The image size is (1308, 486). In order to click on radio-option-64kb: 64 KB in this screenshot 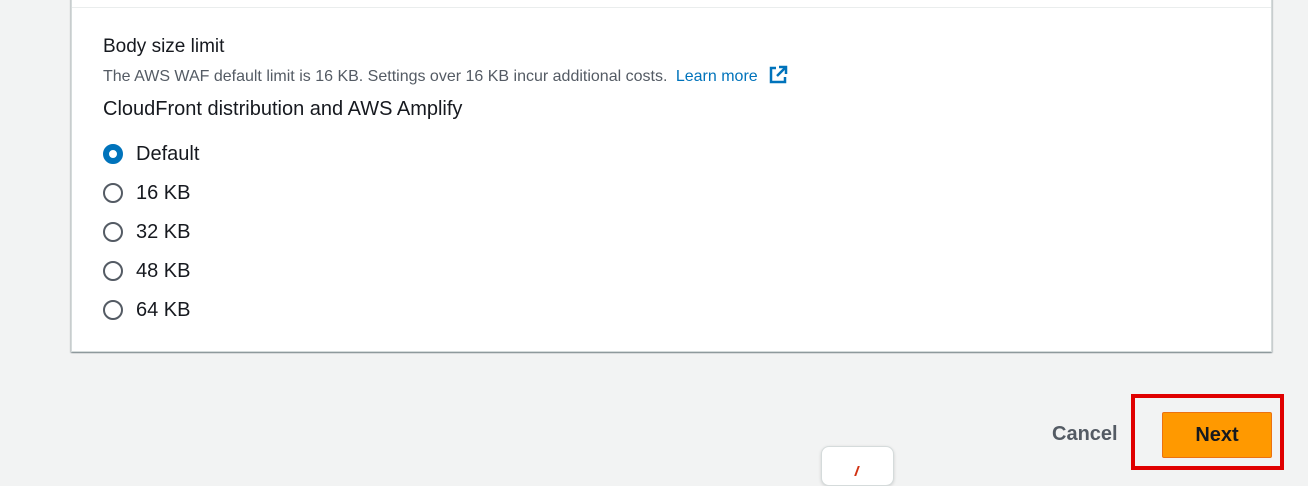, I will do `click(151, 309)`.